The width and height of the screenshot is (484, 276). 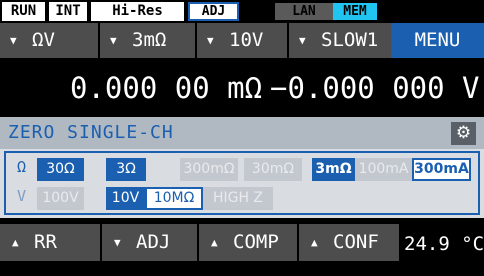 What do you see at coordinates (444, 244) in the screenshot?
I see `temperature-readout: 24.9 °C` at bounding box center [444, 244].